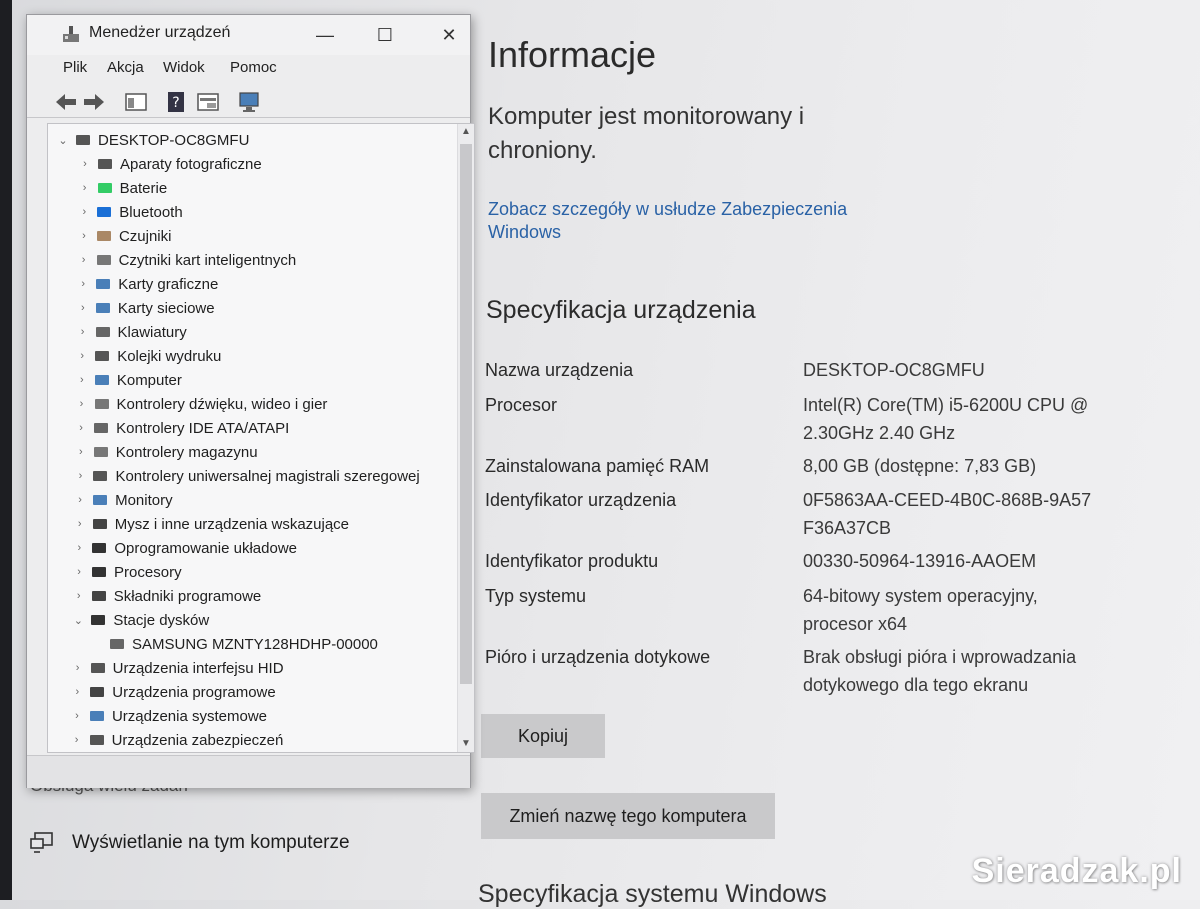 This screenshot has height=909, width=1200. What do you see at coordinates (184, 67) in the screenshot?
I see `menu-view: Widok` at bounding box center [184, 67].